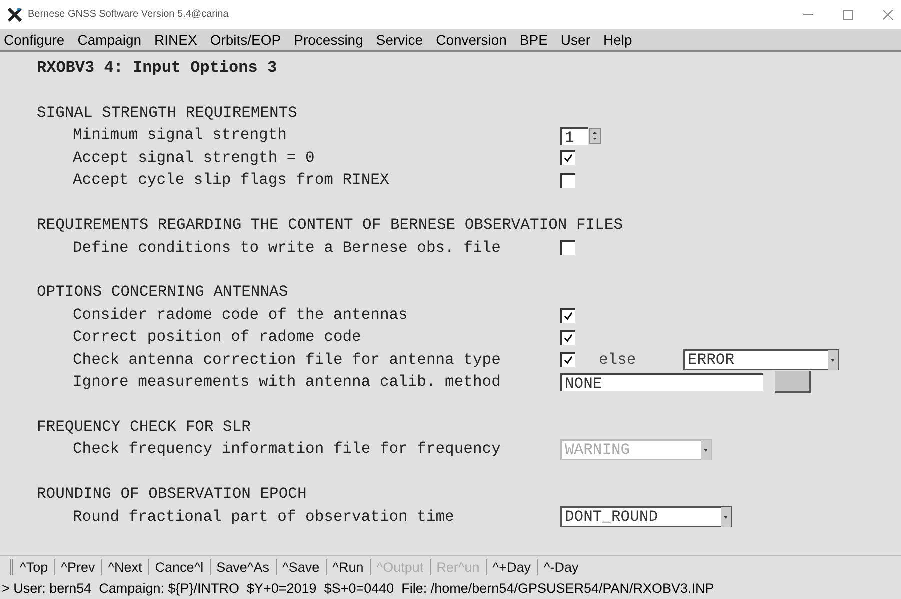 This screenshot has width=901, height=599. What do you see at coordinates (617, 40) in the screenshot?
I see `menu-item: Help` at bounding box center [617, 40].